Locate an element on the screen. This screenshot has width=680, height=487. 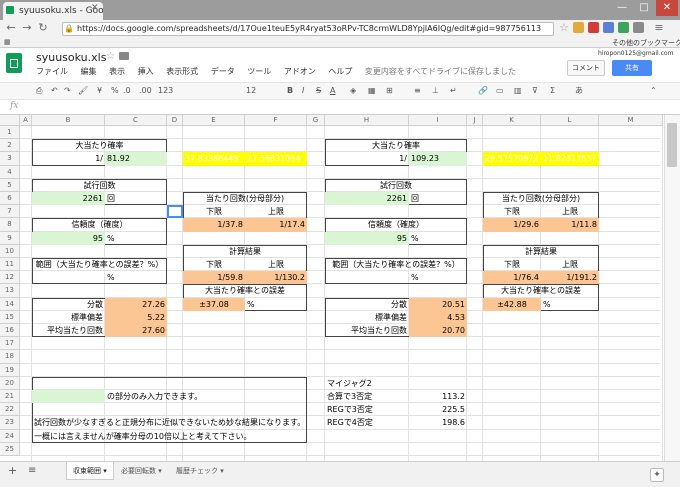
horizontal-align-icon: ≡ is located at coordinates (417, 91).